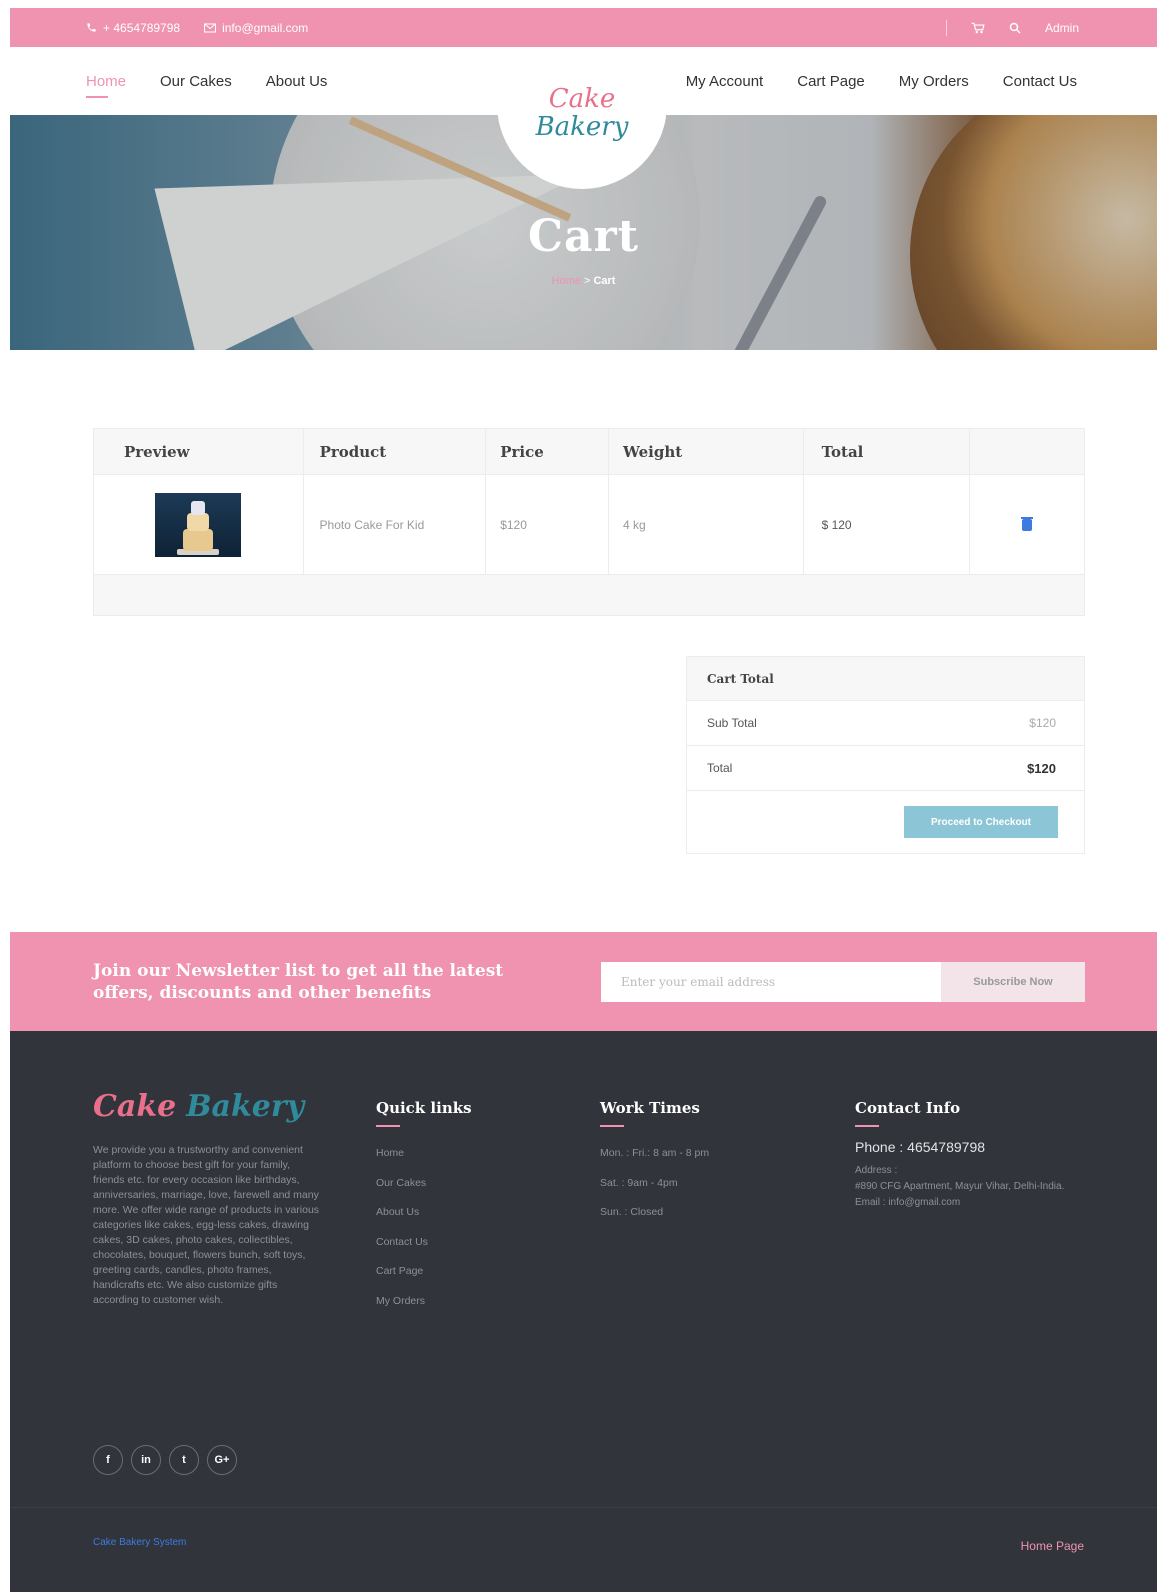 The height and width of the screenshot is (1592, 1175). I want to click on cell-product: Photo Cake For Kid, so click(395, 524).